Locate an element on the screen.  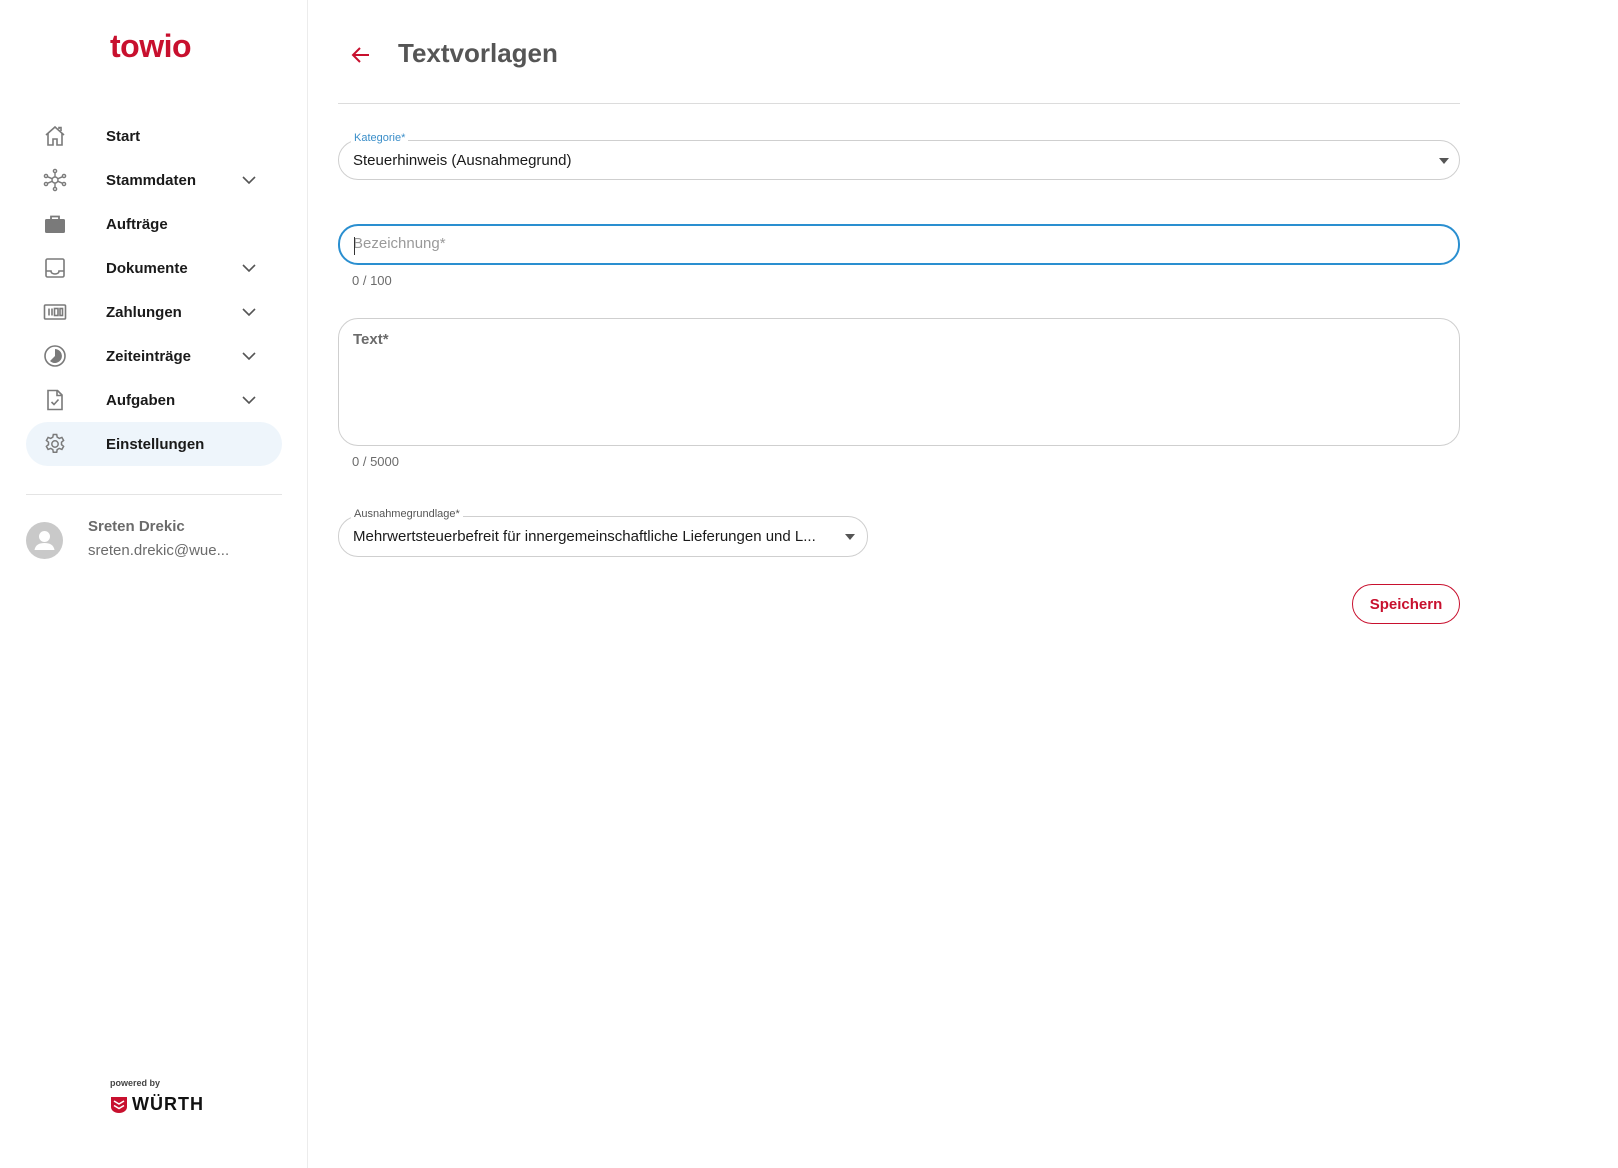
text-textarea: Text* is located at coordinates (899, 382).